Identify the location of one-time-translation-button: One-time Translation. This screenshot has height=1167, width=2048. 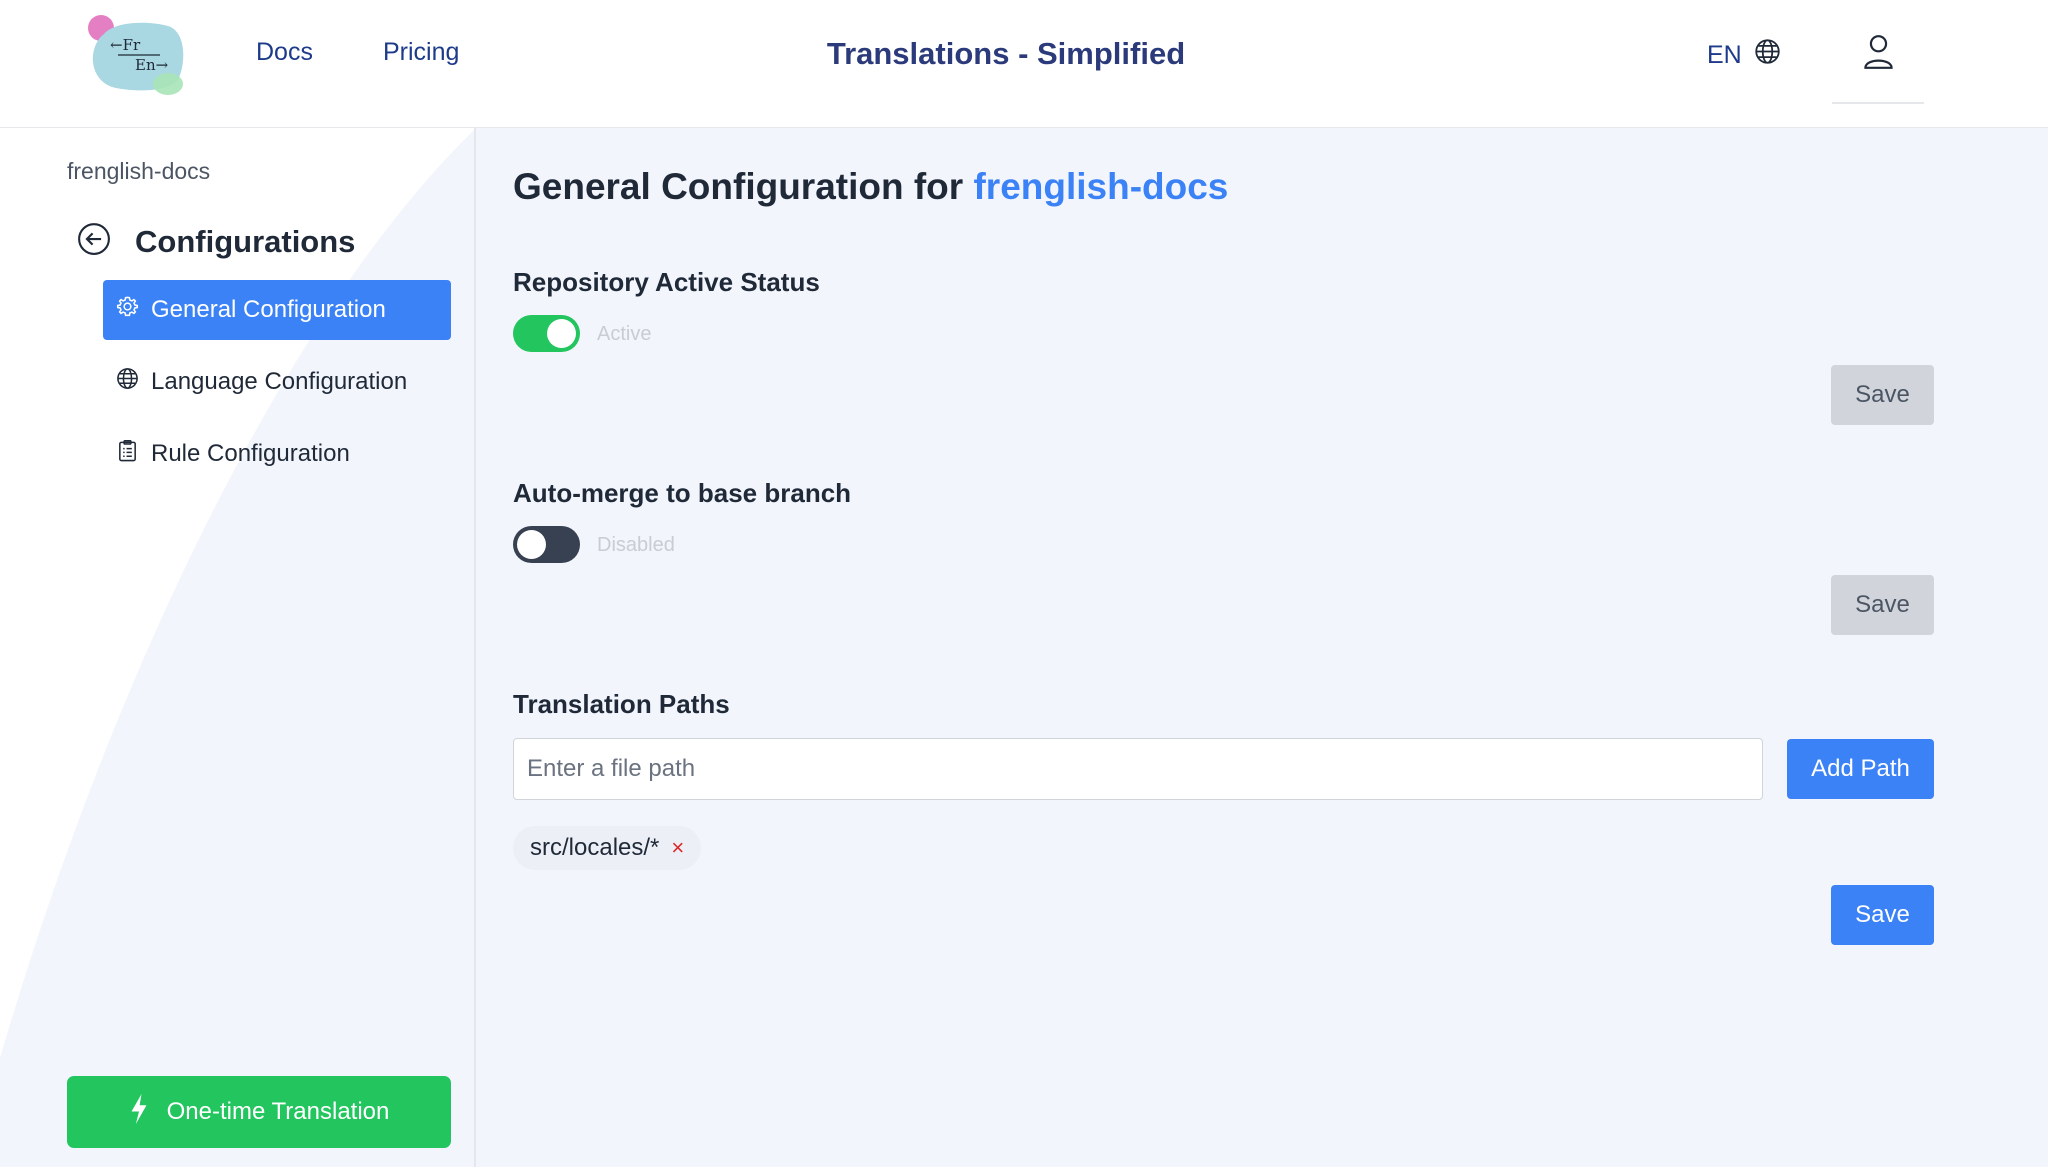
(259, 1112).